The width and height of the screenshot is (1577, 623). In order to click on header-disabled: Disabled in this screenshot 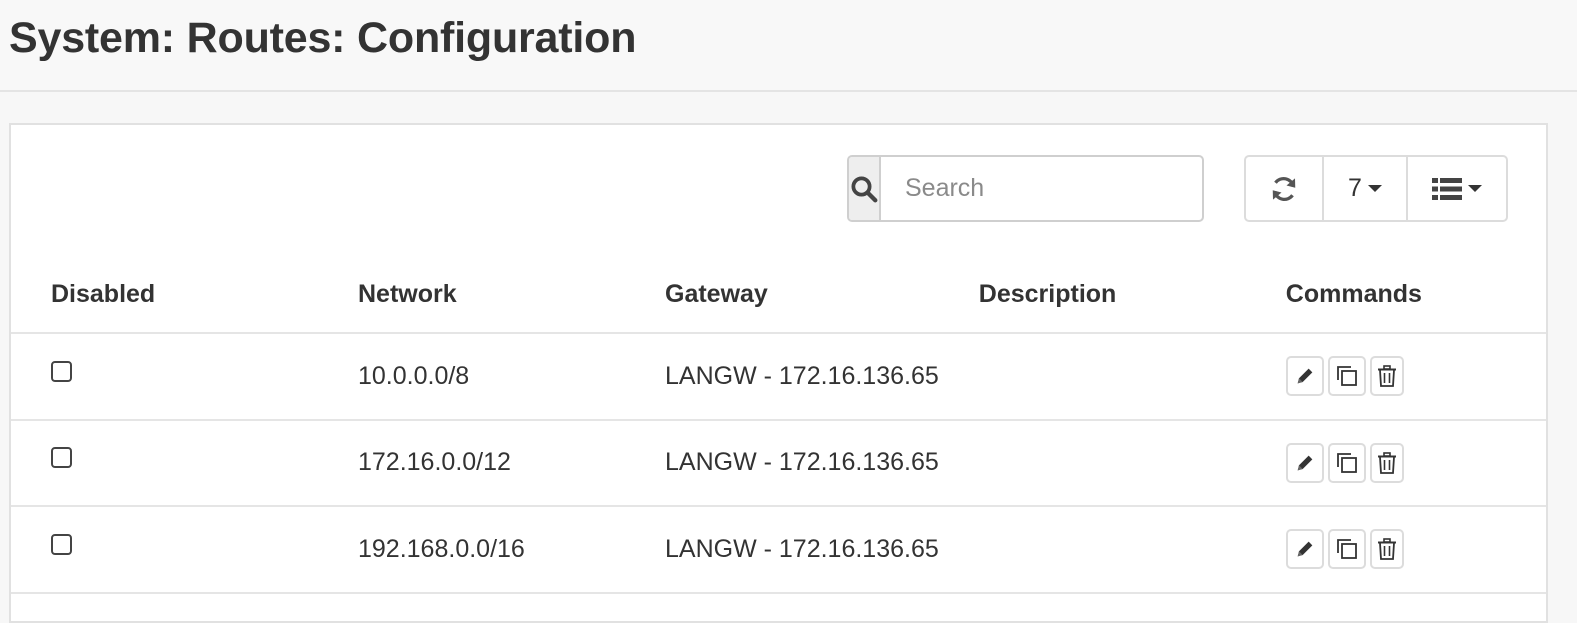, I will do `click(164, 295)`.